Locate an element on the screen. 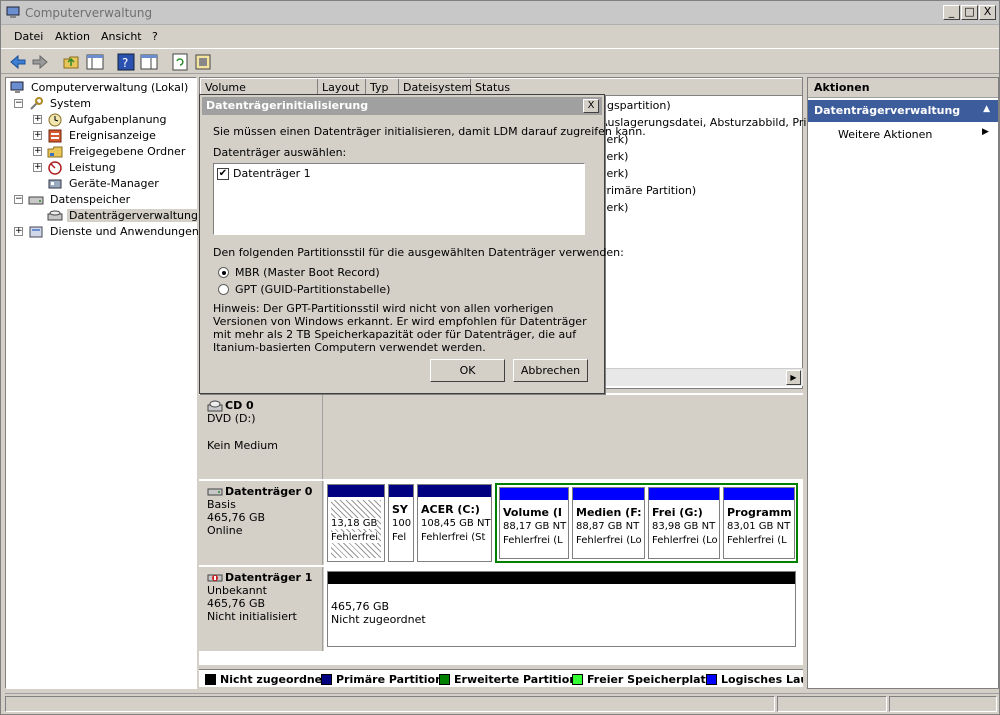 This screenshot has height=715, width=1000. cd-drive-icon is located at coordinates (215, 406).